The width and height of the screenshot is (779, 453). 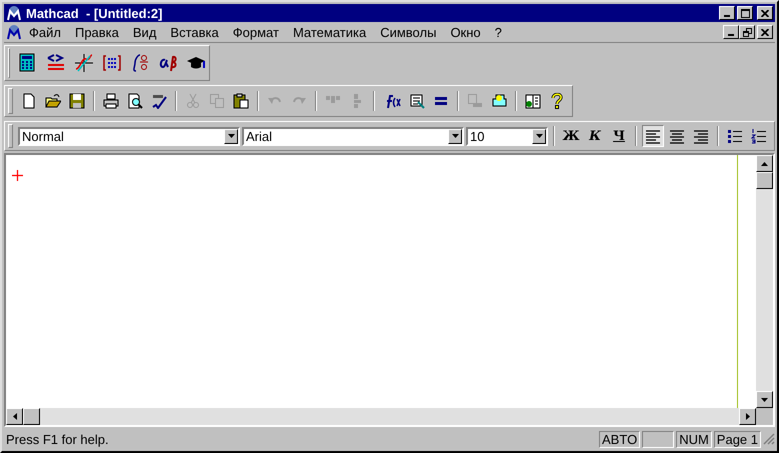 I want to click on printer-icon, so click(x=111, y=101).